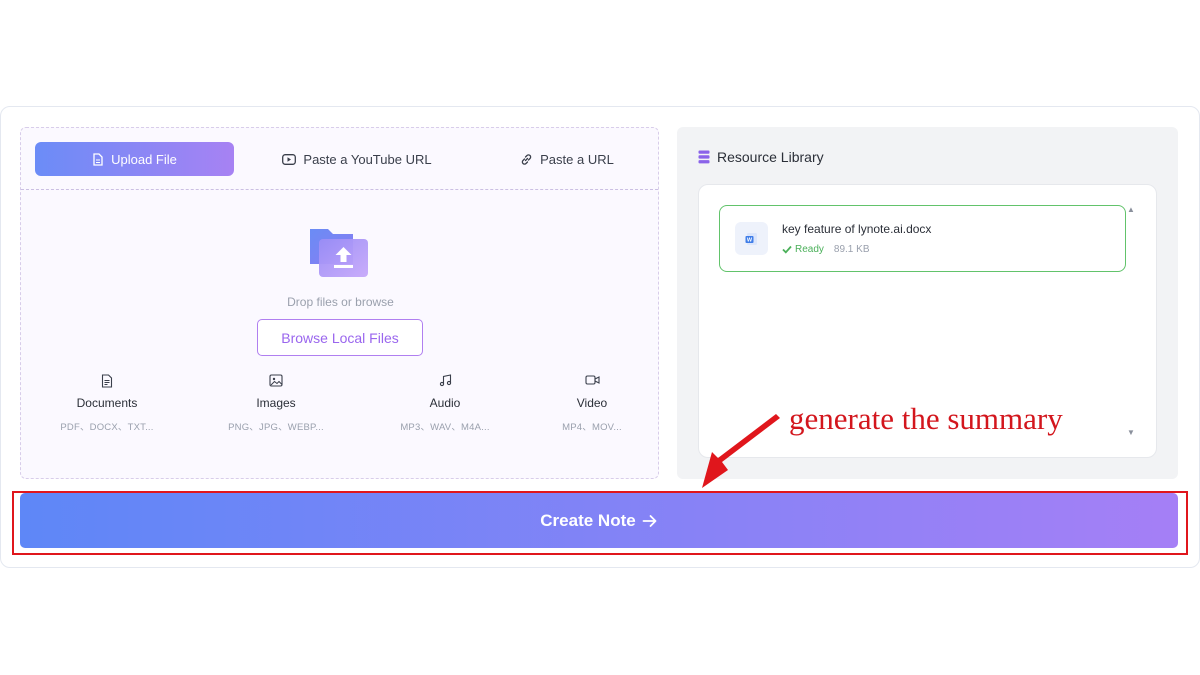 The height and width of the screenshot is (675, 1200). I want to click on file-type-label: Audio, so click(445, 403).